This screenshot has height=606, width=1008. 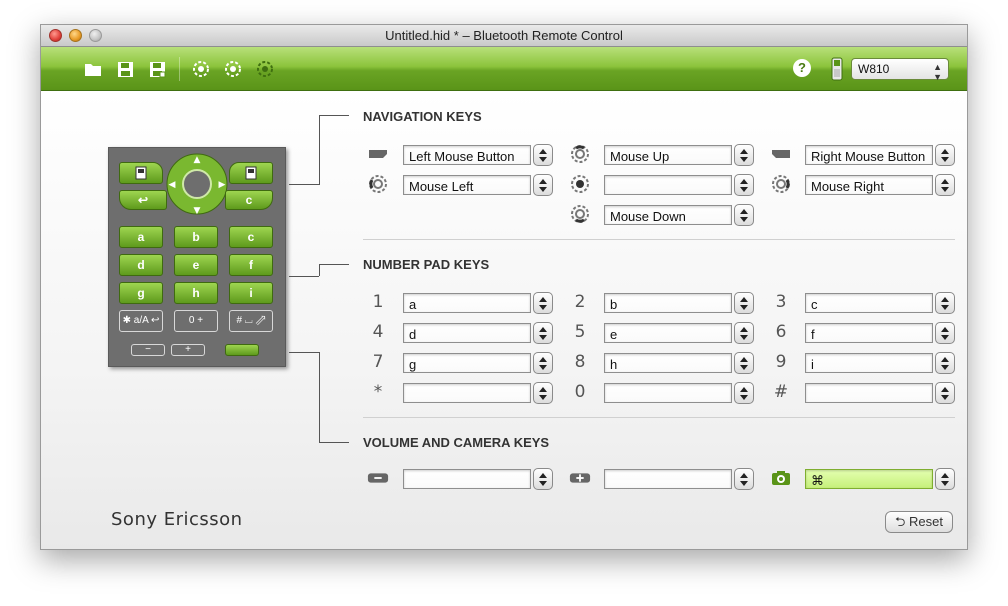 I want to click on key-3-field: c, so click(x=869, y=303).